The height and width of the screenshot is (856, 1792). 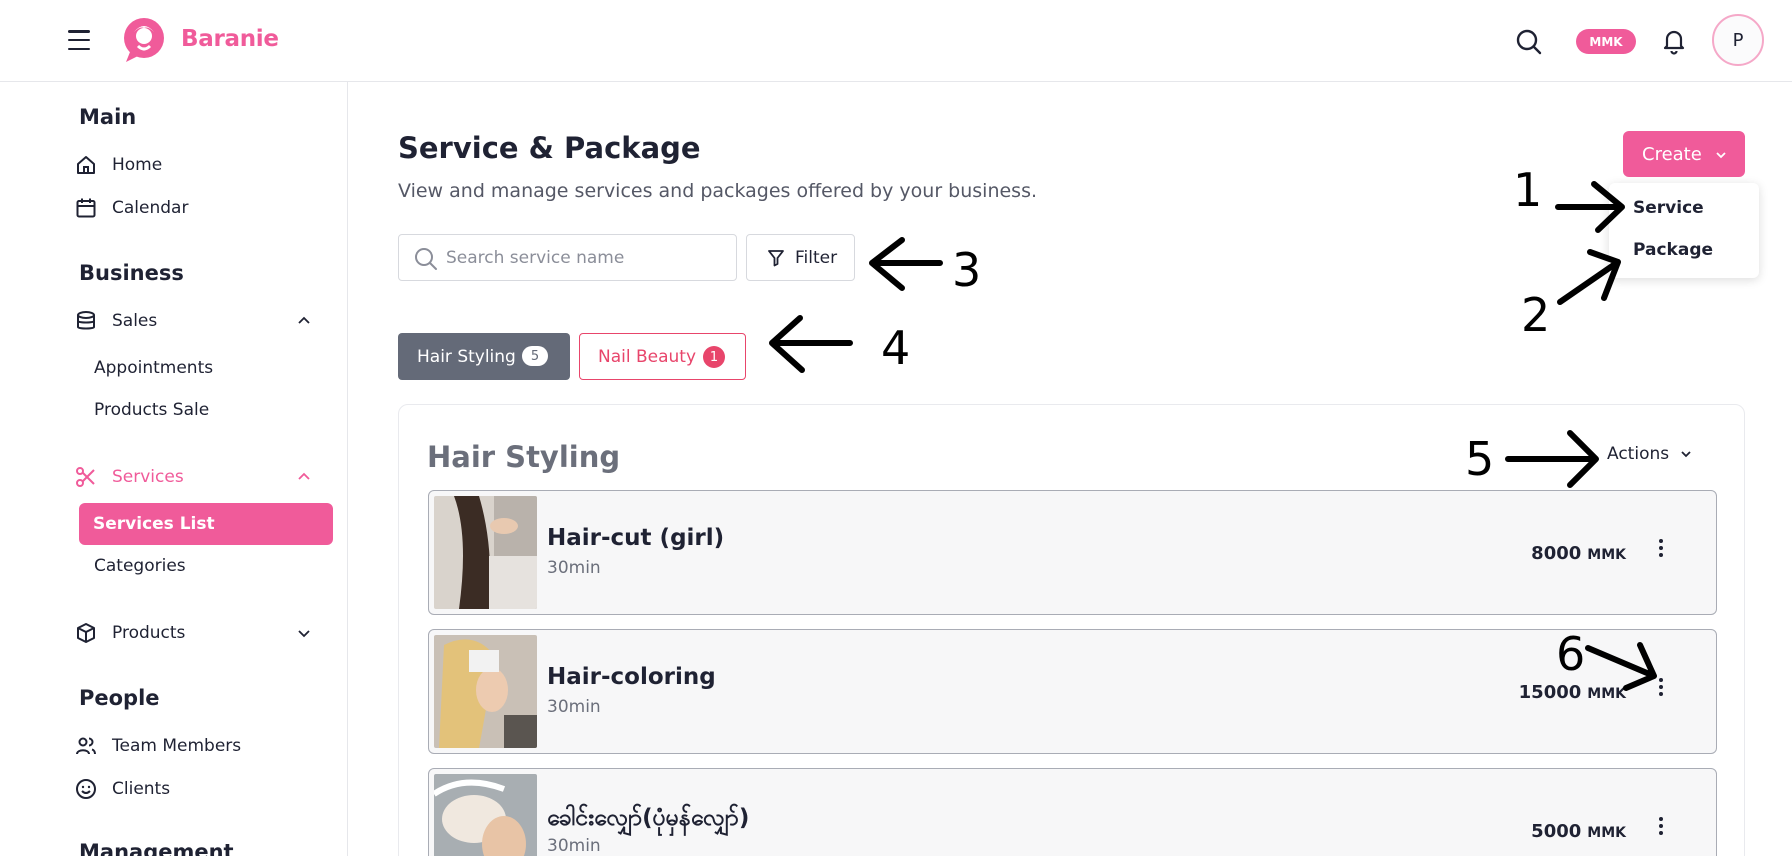 I want to click on filter-button: Filter, so click(x=800, y=257).